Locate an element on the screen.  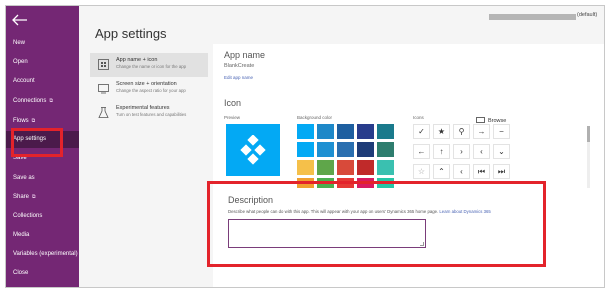
skip-forward-icon: ⏭ is located at coordinates (501, 171).